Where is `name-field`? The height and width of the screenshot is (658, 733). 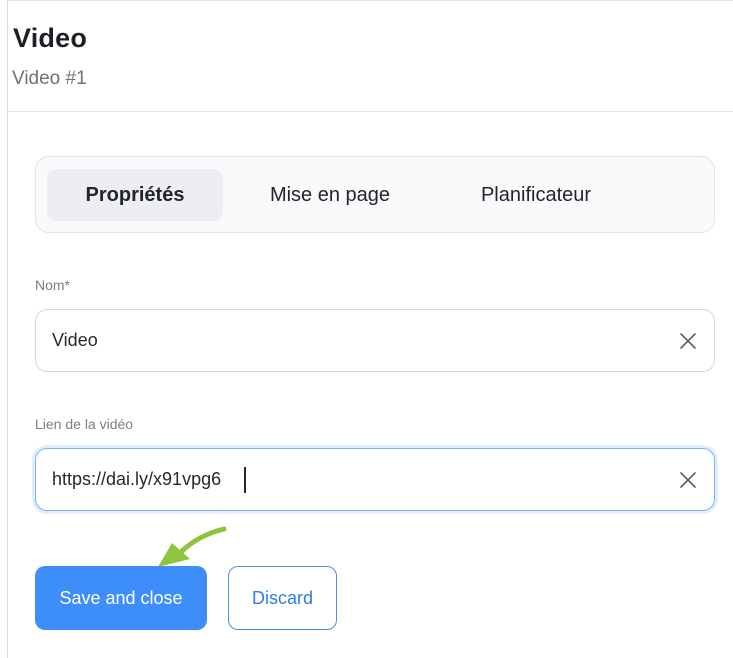 name-field is located at coordinates (375, 340).